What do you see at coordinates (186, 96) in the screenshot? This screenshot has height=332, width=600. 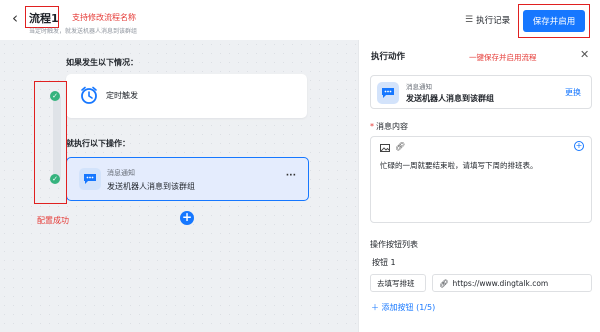 I see `trigger-card: 定时触发` at bounding box center [186, 96].